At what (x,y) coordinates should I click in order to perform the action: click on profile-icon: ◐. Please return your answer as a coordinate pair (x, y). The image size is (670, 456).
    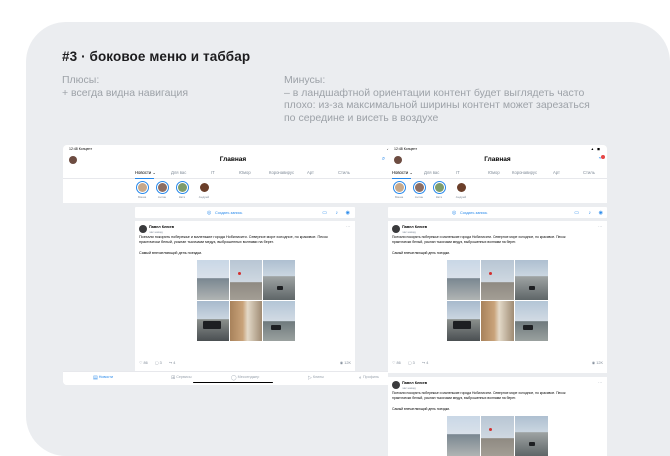
    Looking at the image, I should click on (361, 378).